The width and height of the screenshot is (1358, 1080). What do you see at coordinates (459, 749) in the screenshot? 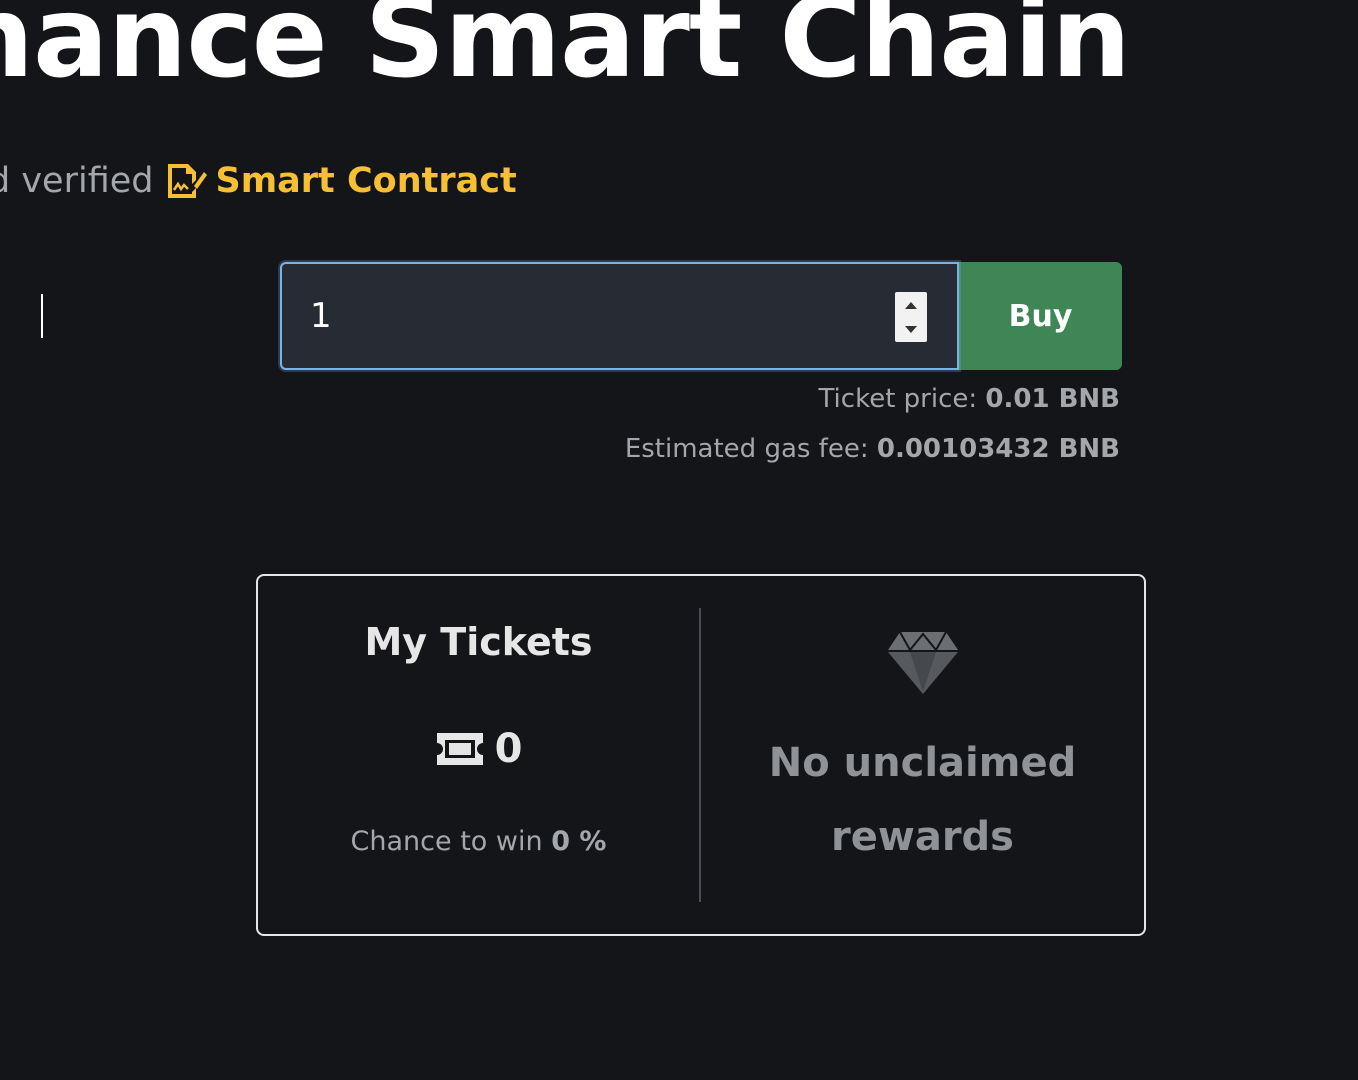
I see `ticket-icon` at bounding box center [459, 749].